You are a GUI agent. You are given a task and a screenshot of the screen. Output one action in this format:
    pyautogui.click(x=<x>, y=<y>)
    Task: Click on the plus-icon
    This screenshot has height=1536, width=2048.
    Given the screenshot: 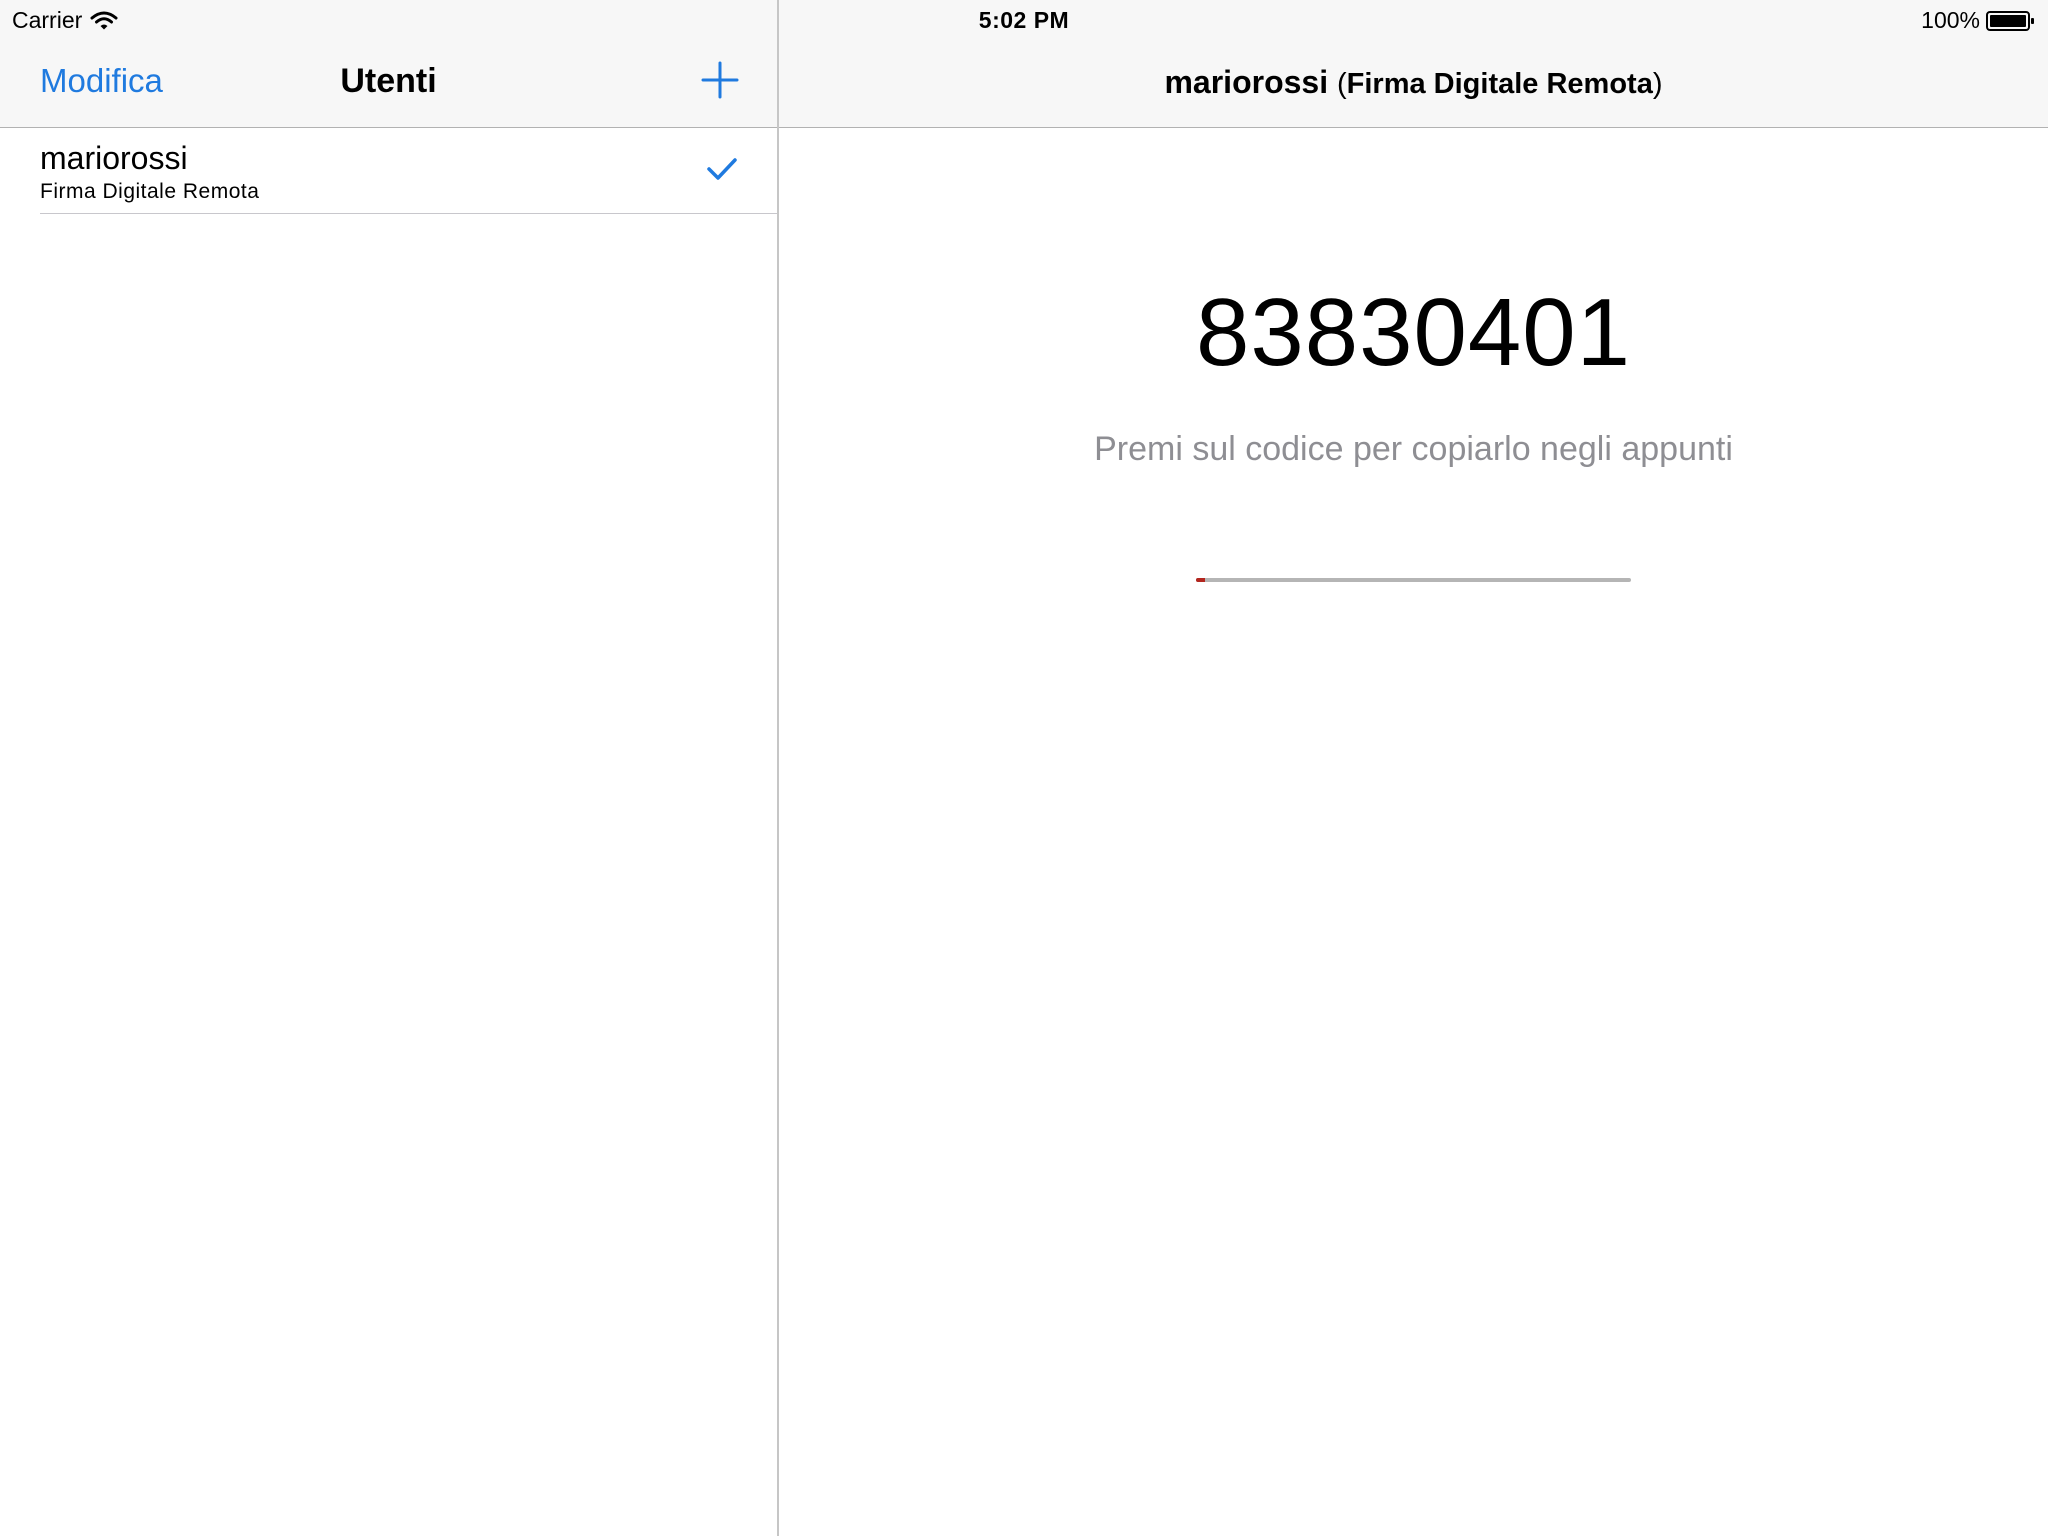 What is the action you would take?
    pyautogui.click(x=720, y=80)
    